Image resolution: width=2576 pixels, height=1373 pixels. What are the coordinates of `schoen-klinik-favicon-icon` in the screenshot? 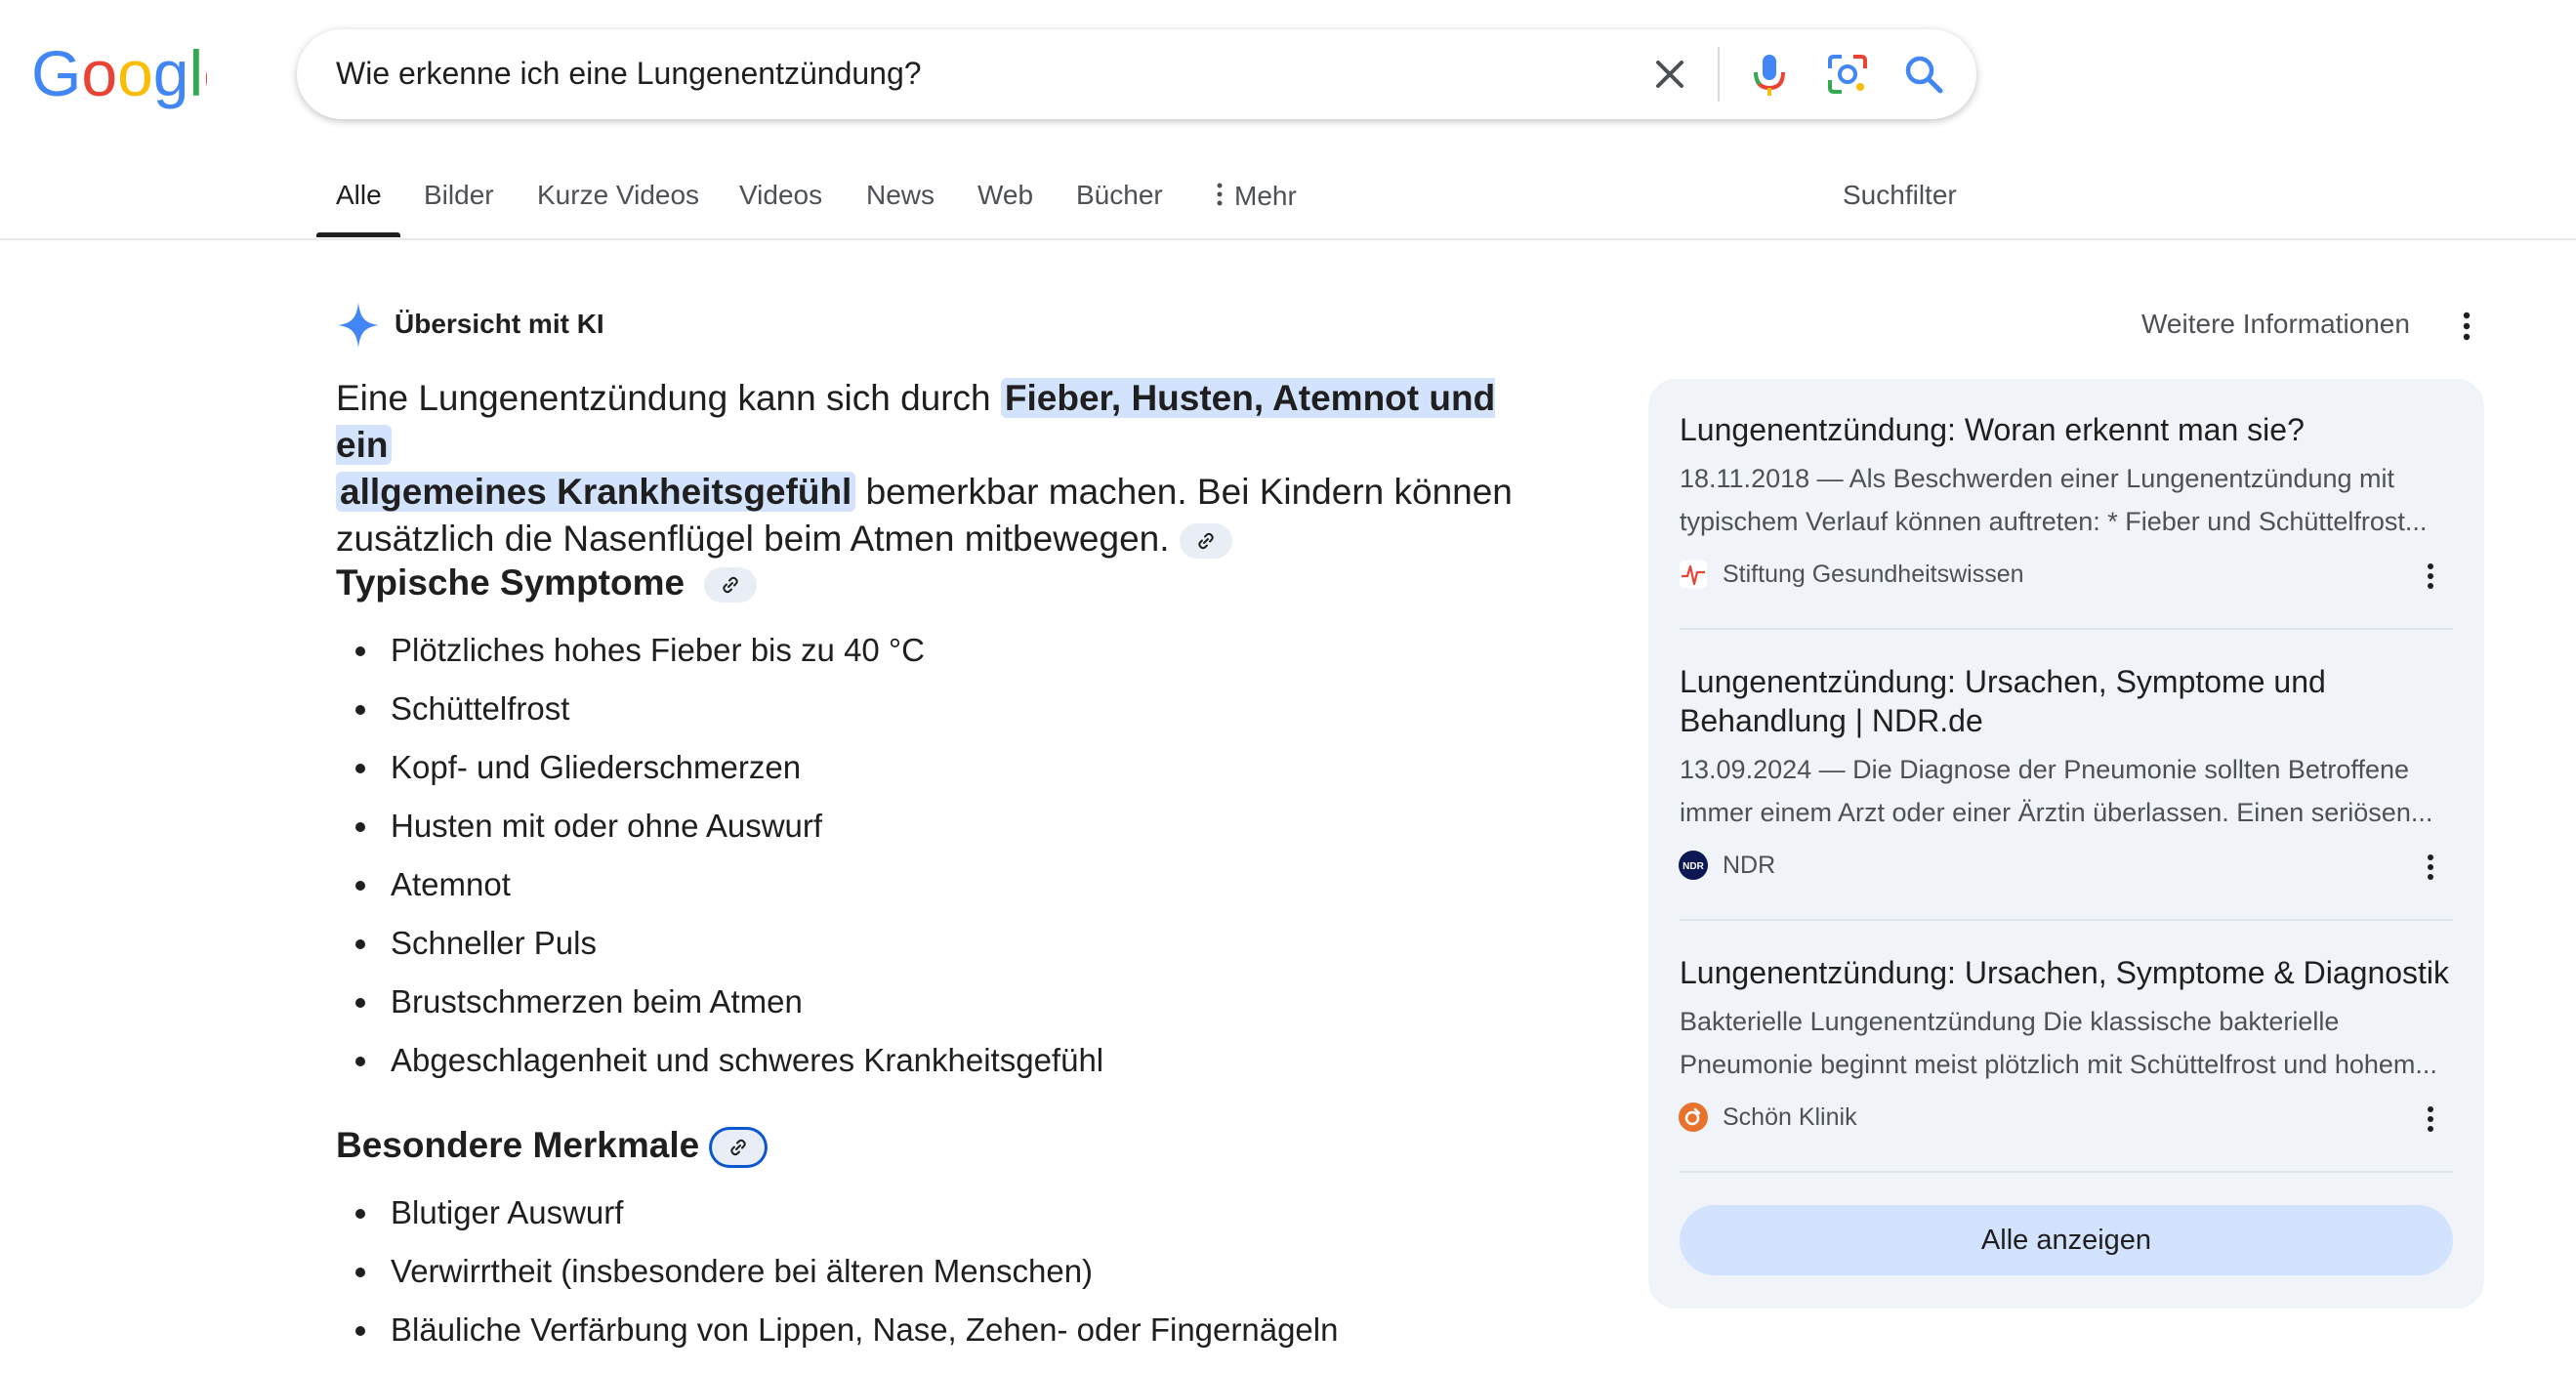 It's located at (1693, 1117).